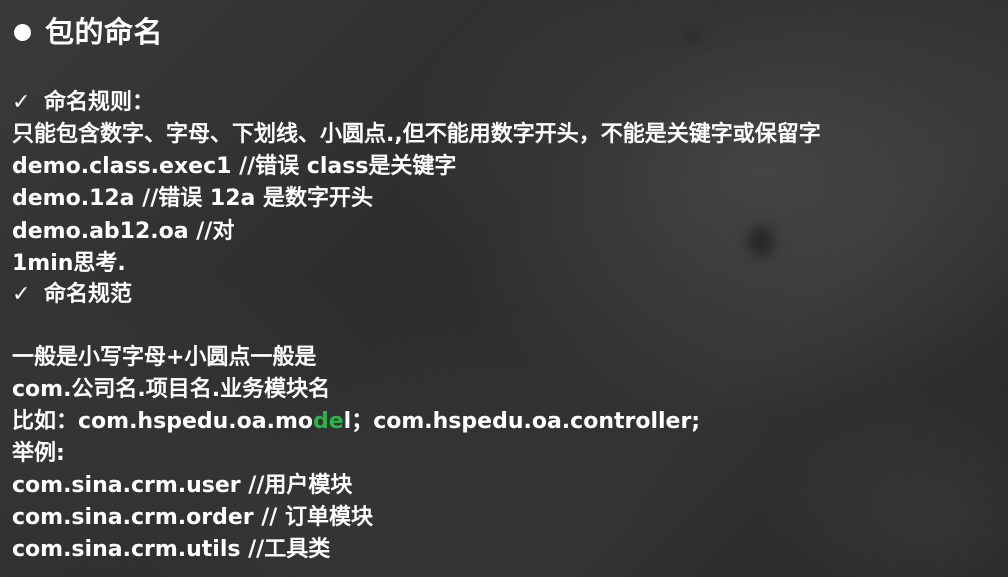 The height and width of the screenshot is (577, 1008). What do you see at coordinates (416, 134) in the screenshot?
I see `rules-description: 只能包含数字、字母、下划线、小圆点.,但不能用数字开头，不能是关键字或保留字` at bounding box center [416, 134].